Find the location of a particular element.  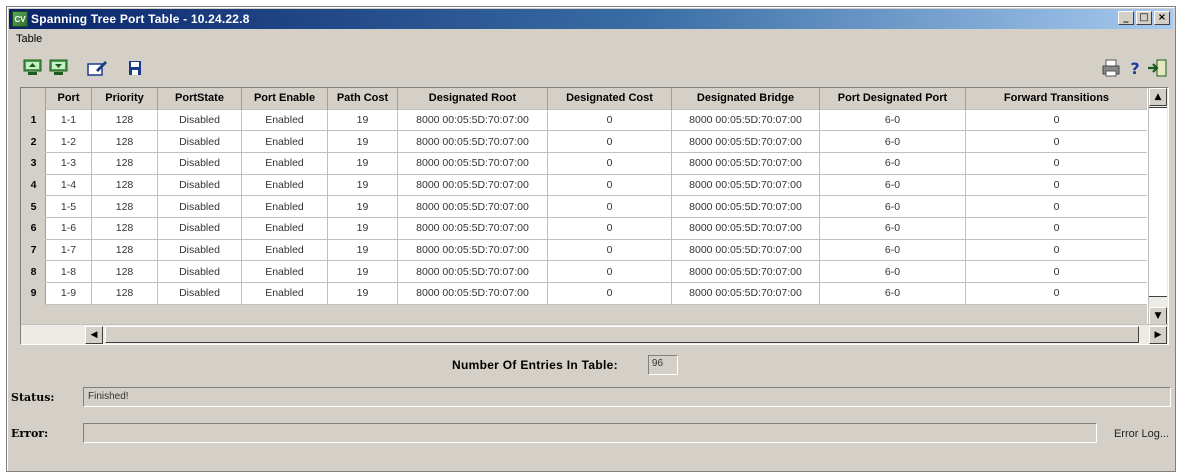

cell-port: 1-5 is located at coordinates (68, 206).